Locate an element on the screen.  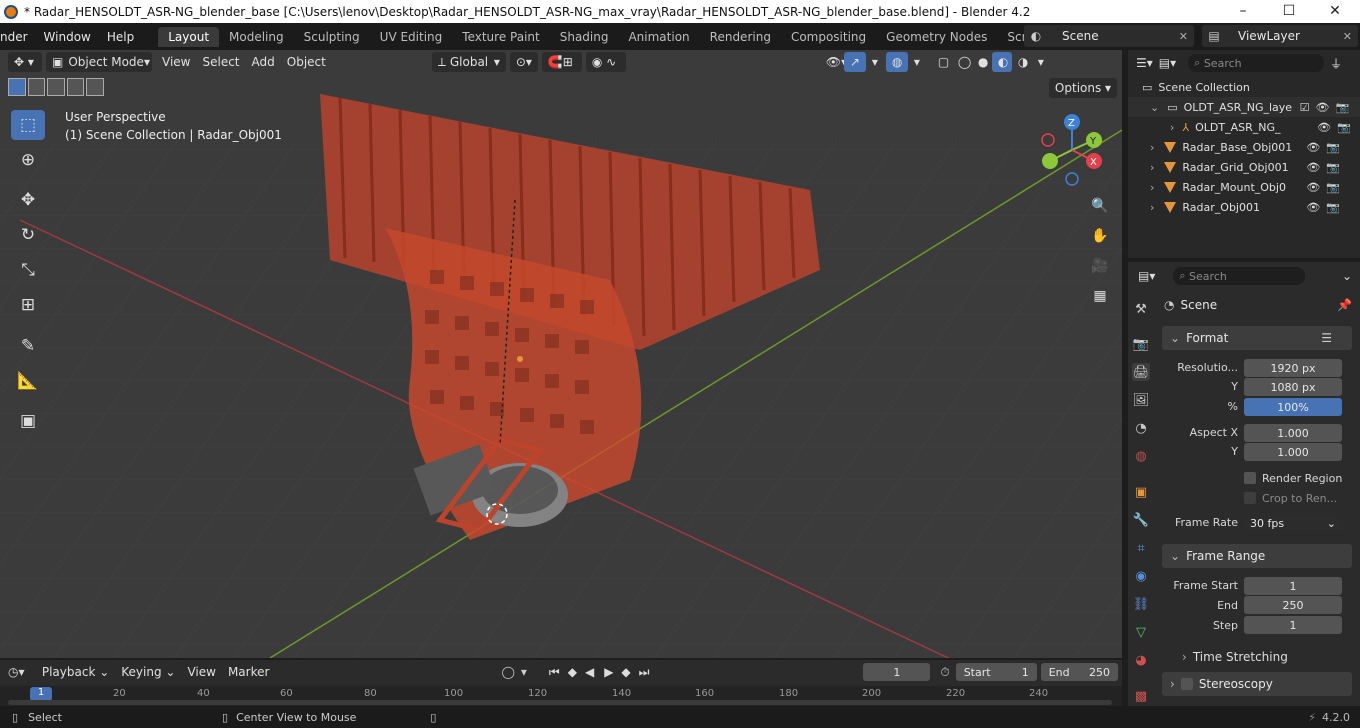
menu-help: Help is located at coordinates (120, 37).